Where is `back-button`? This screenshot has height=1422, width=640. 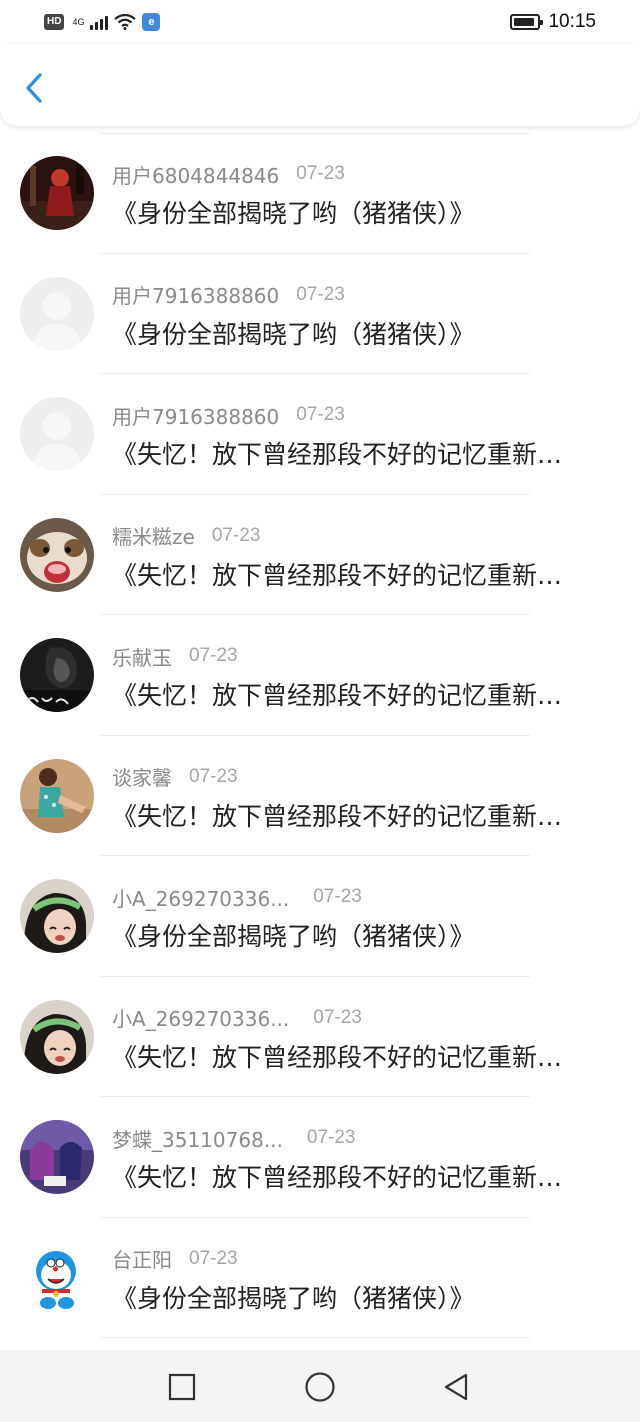
back-button is located at coordinates (34, 88).